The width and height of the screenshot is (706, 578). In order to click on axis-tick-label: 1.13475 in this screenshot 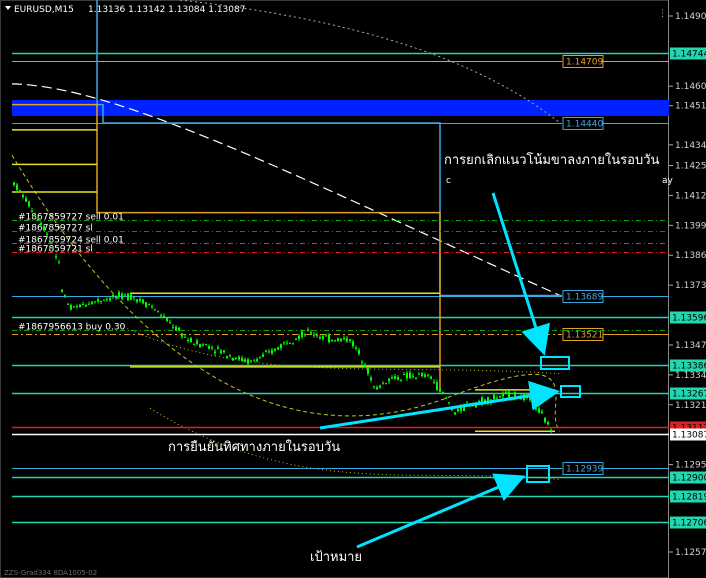, I will do `click(690, 346)`.